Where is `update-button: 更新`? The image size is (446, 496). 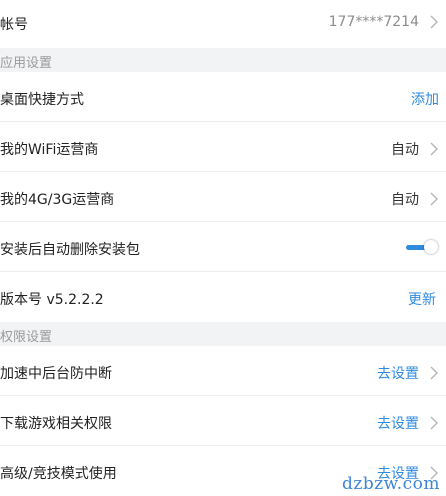 update-button: 更新 is located at coordinates (422, 299).